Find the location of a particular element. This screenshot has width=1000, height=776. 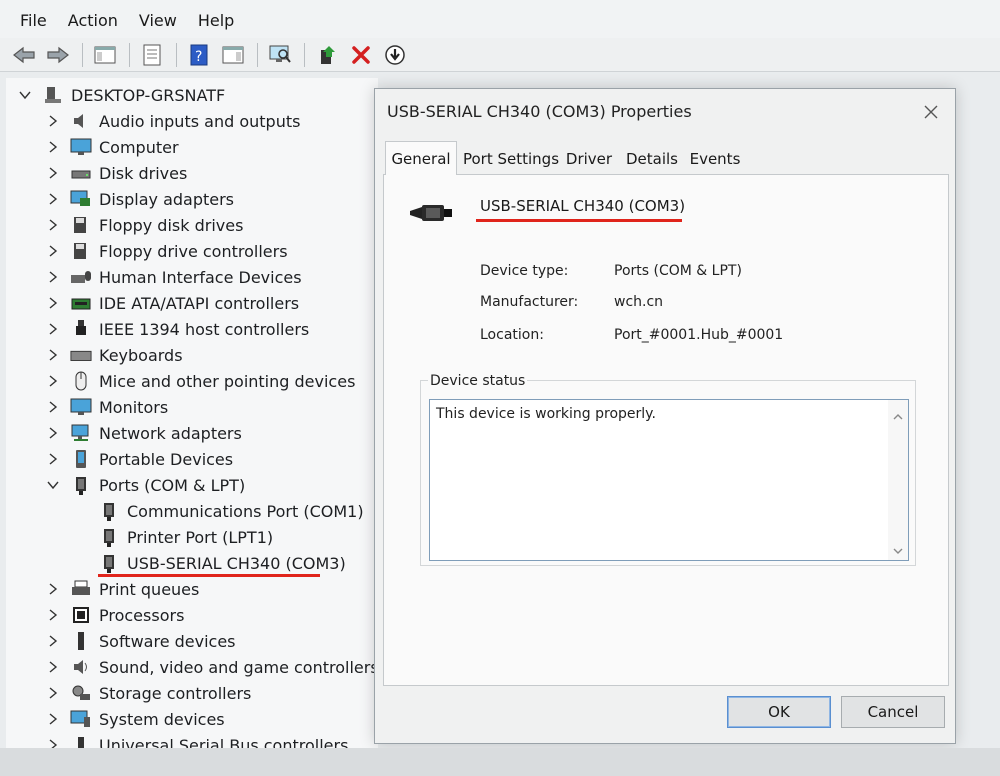

uninstall-icon is located at coordinates (361, 55).